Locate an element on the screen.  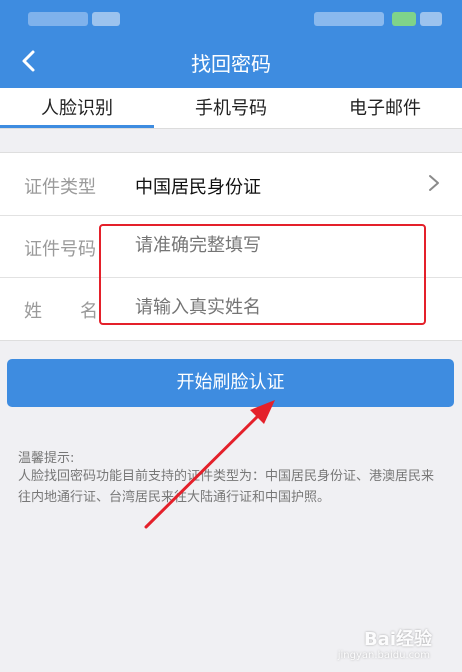
id-type-label: 证件类型 is located at coordinates (60, 187).